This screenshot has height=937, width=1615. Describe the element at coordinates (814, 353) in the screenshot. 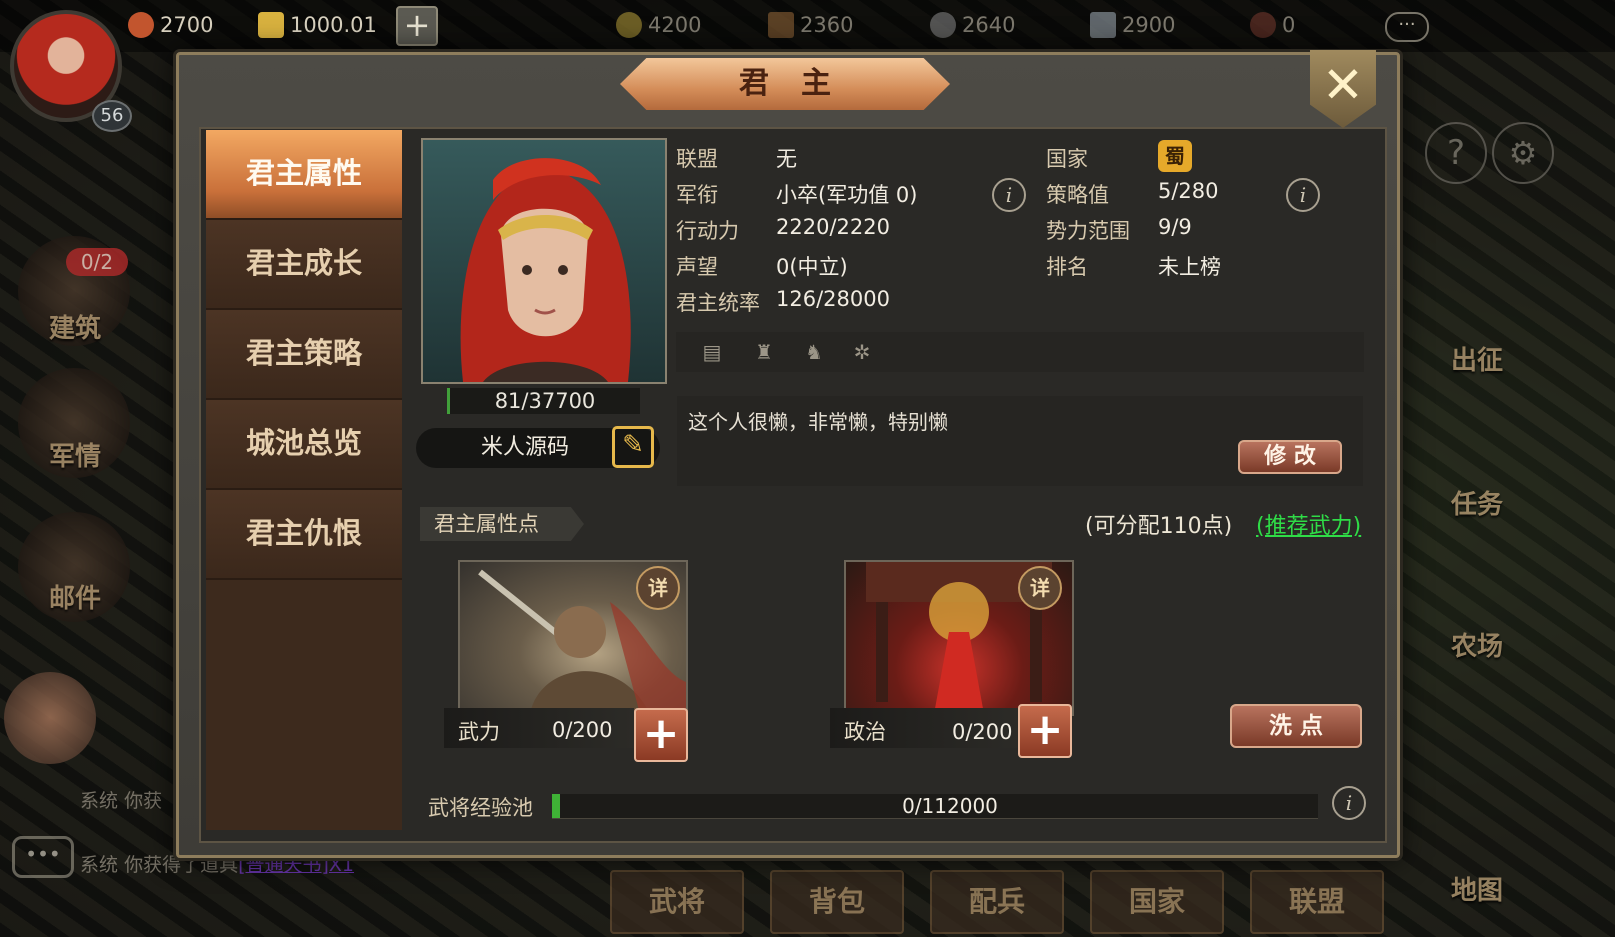

I see `horse-buff-icon: ♞` at that location.